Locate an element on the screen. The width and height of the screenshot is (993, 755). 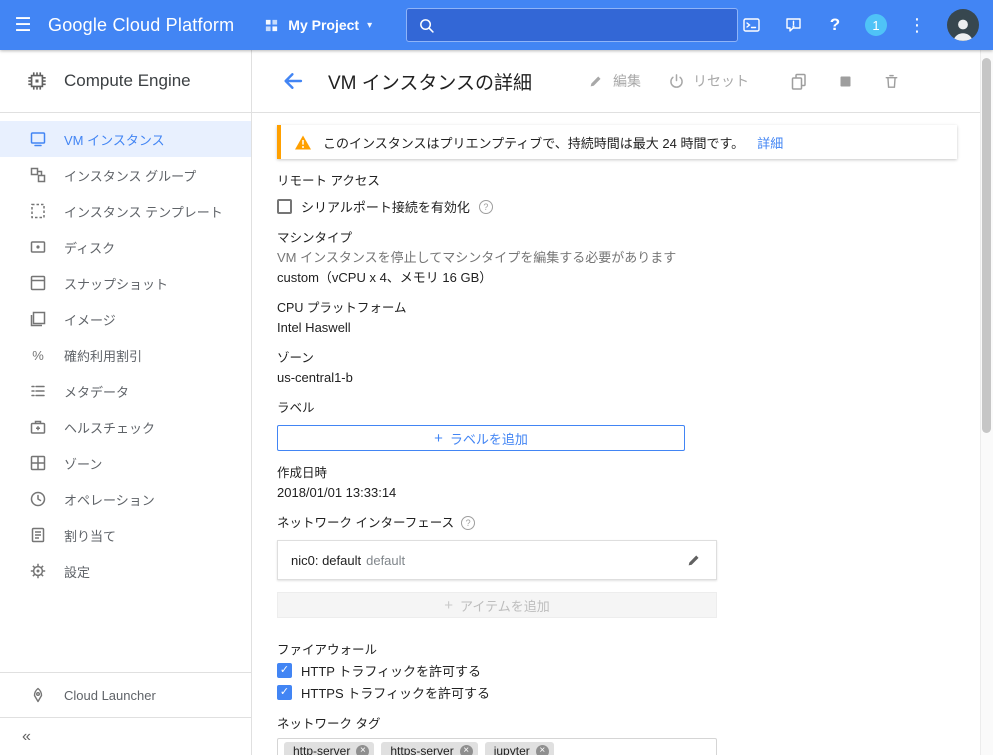
operations-icon is located at coordinates (38, 499).